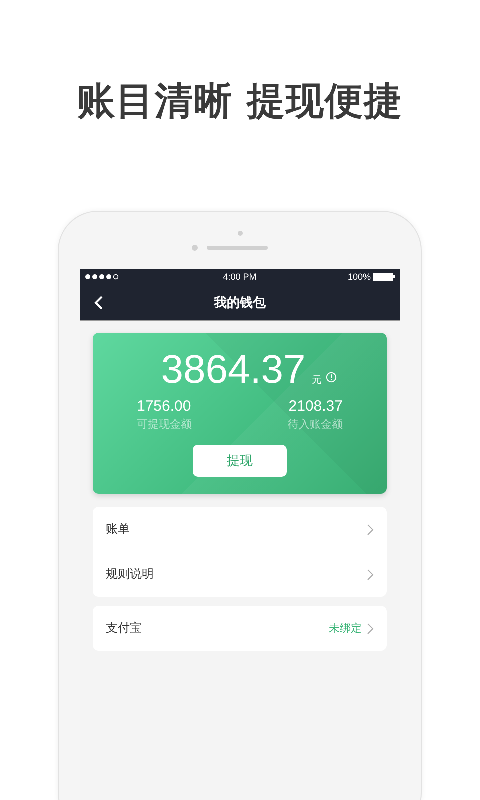 Image resolution: width=480 pixels, height=800 pixels. What do you see at coordinates (102, 277) in the screenshot?
I see `signal-icon` at bounding box center [102, 277].